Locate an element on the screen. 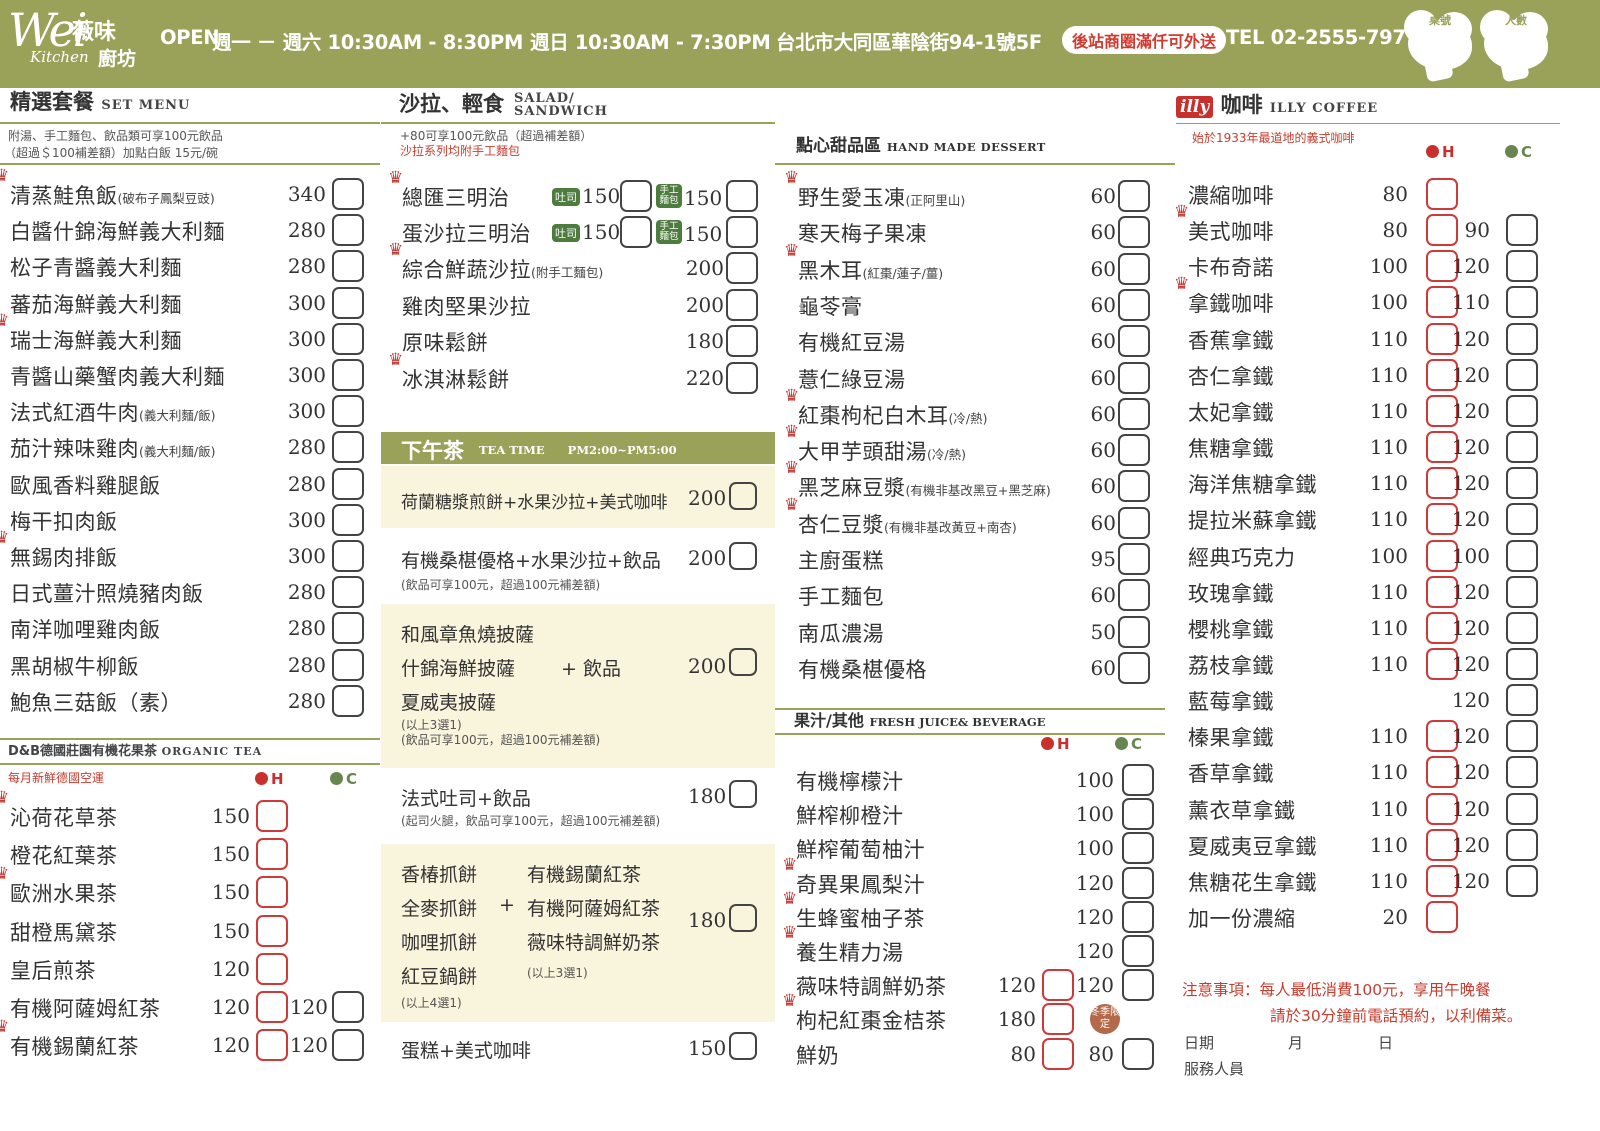 This screenshot has width=1600, height=1131. salad-header: 沙拉、輕食 SALAD/SANDWICH is located at coordinates (578, 105).